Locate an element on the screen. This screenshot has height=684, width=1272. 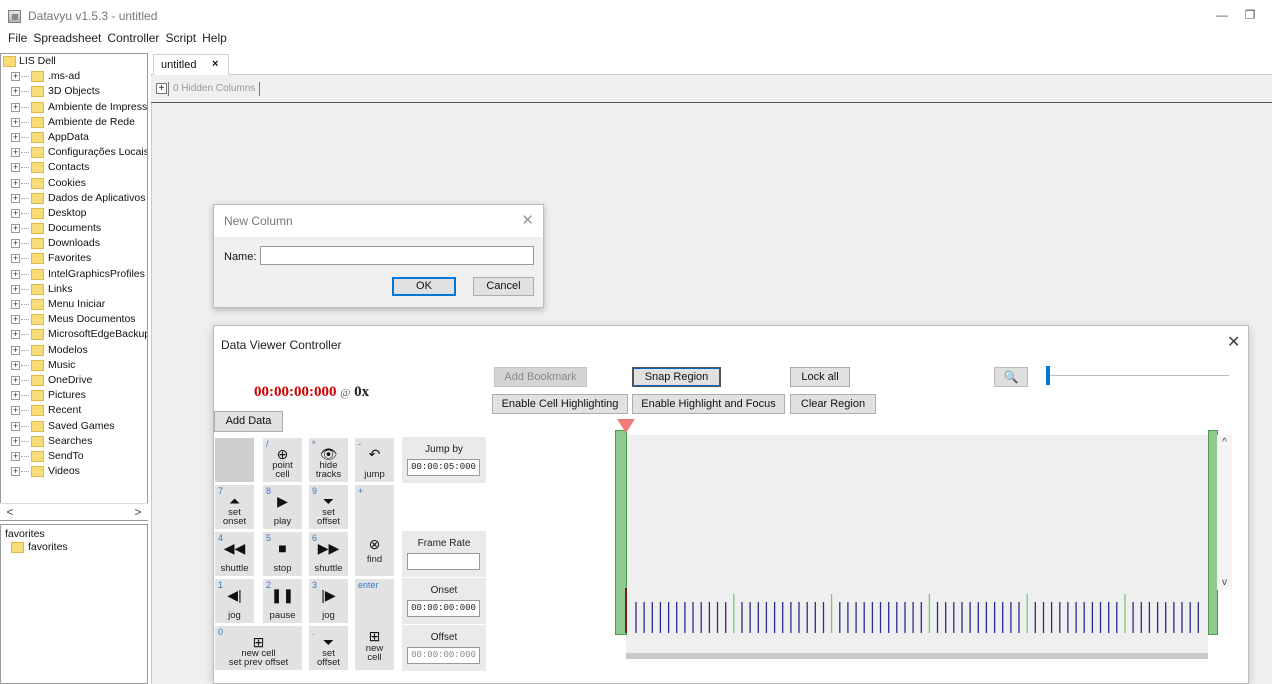
restore-button: ❐ is located at coordinates (1250, 15).